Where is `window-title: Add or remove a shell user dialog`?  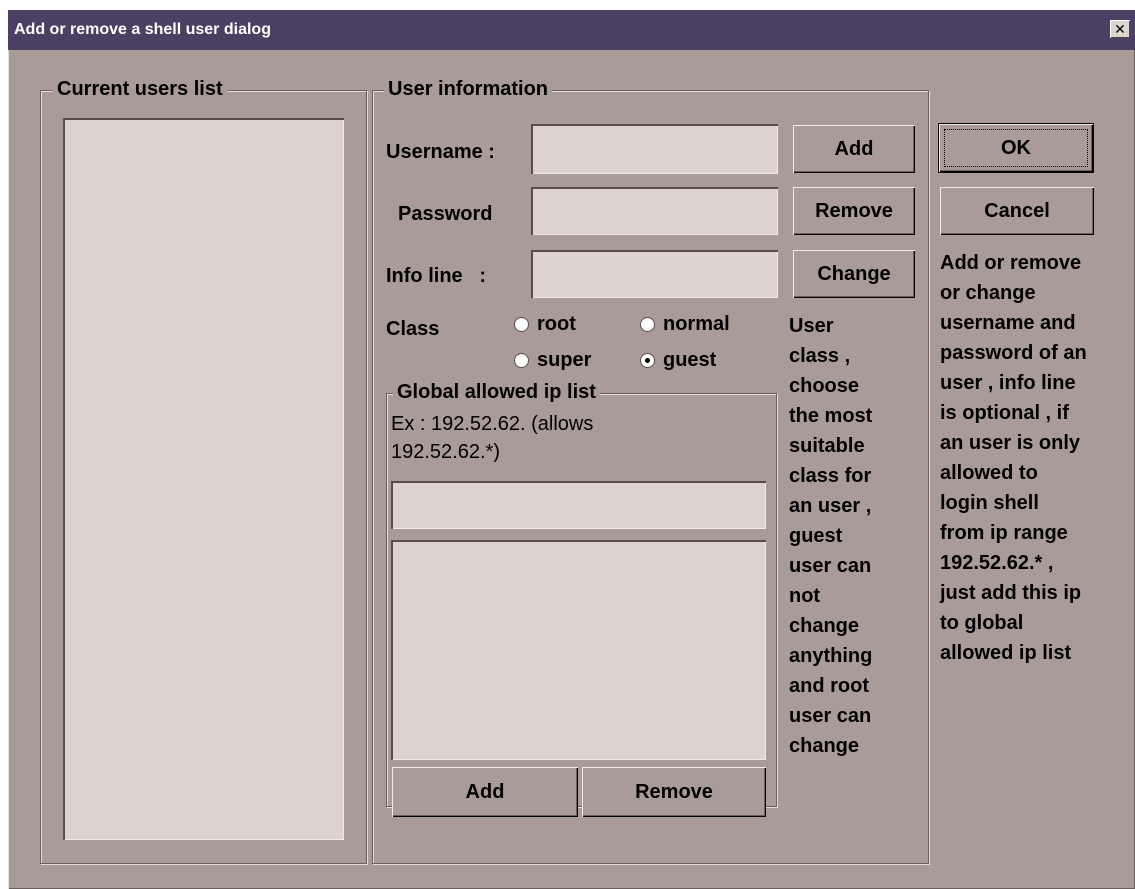
window-title: Add or remove a shell user dialog is located at coordinates (142, 29).